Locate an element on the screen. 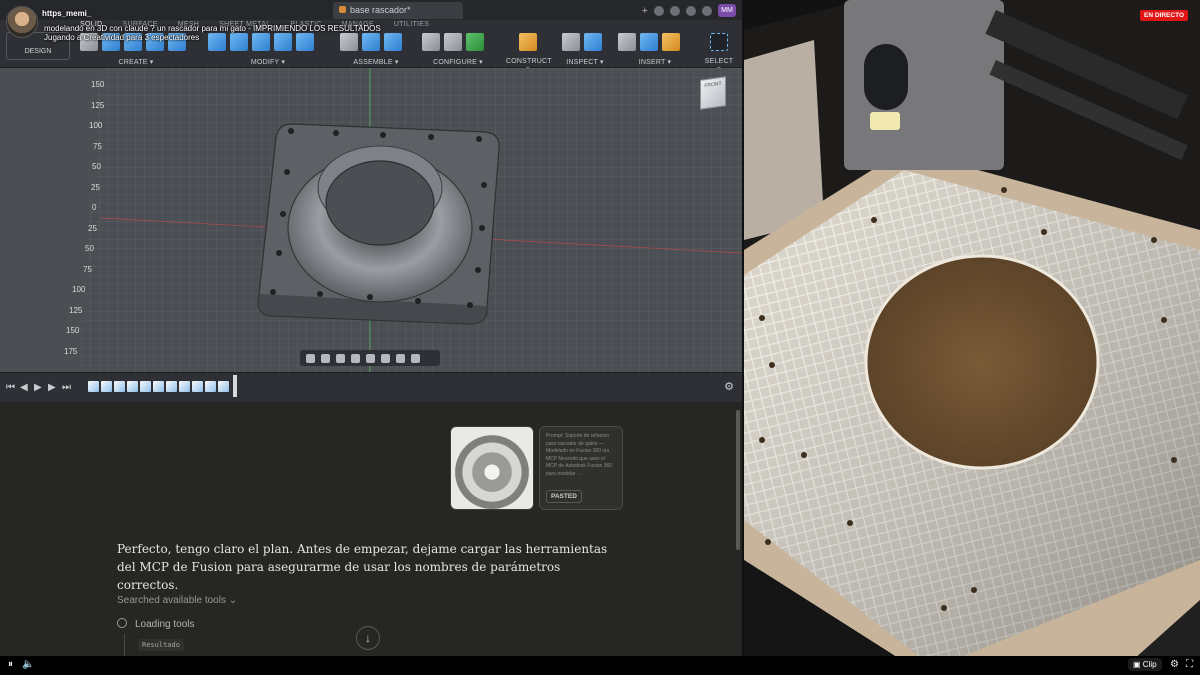  insert-mcmaster-icon is located at coordinates (671, 42).